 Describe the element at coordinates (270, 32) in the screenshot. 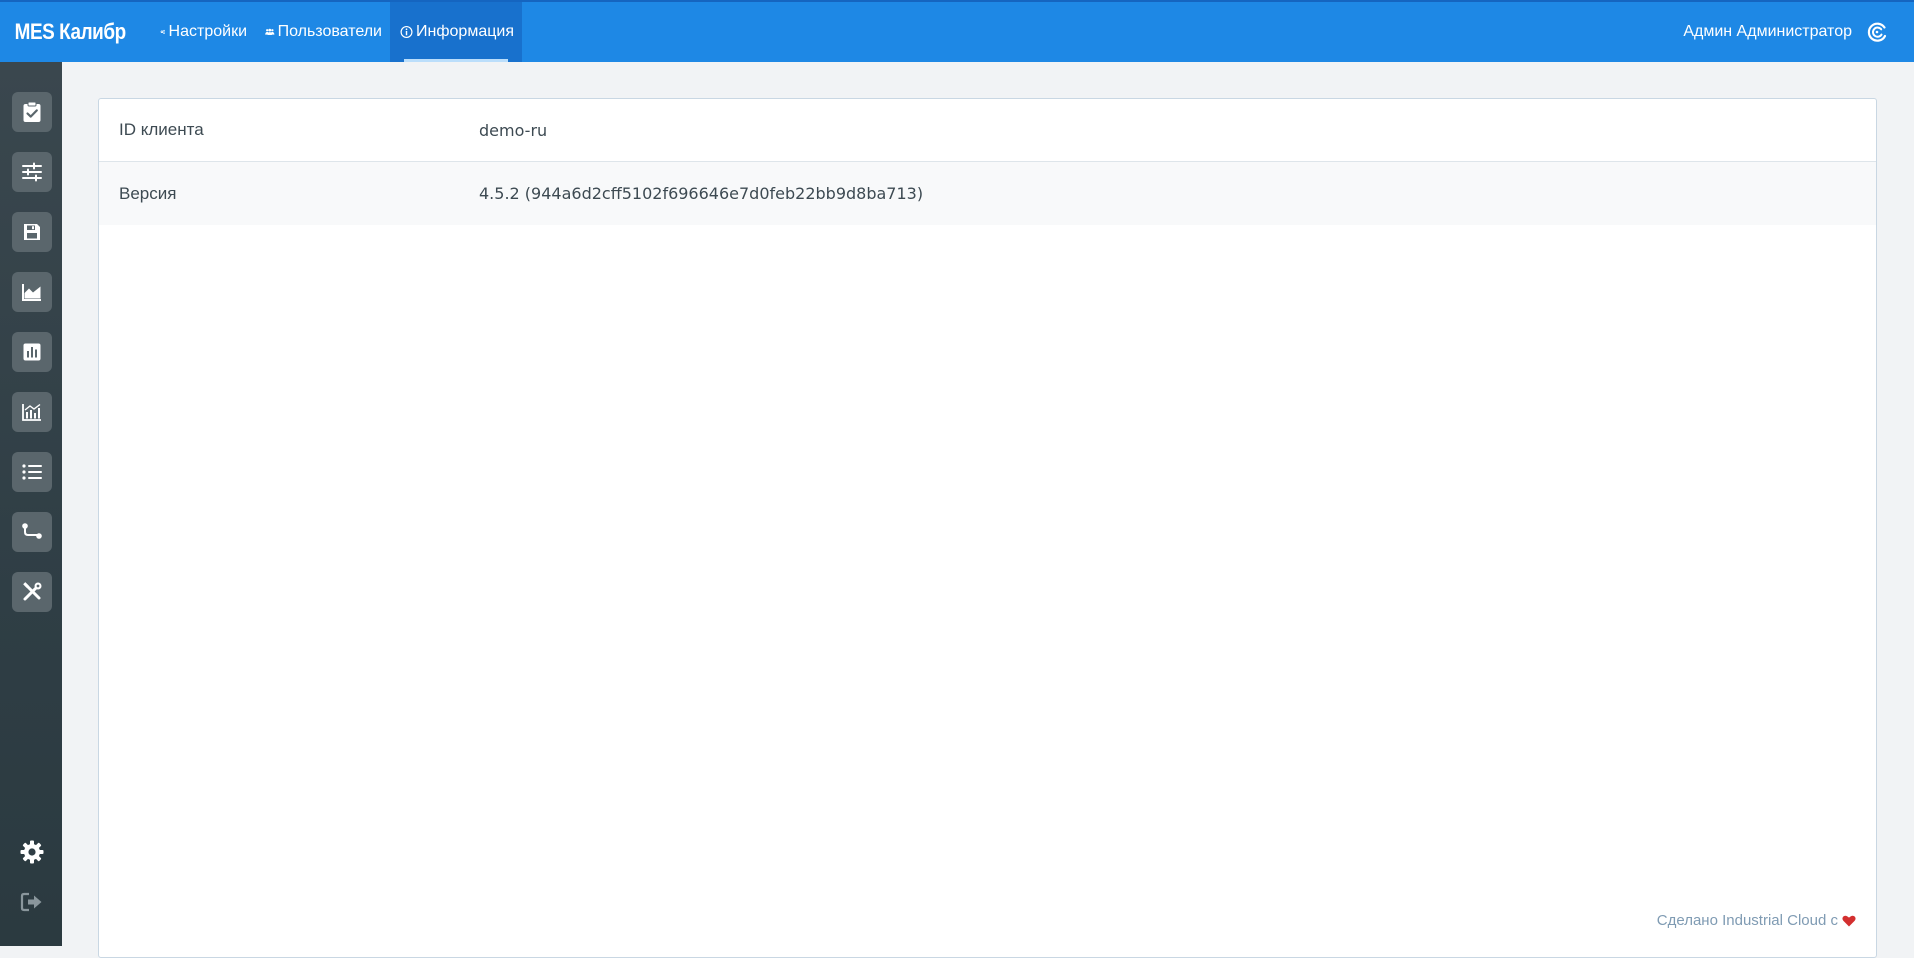

I see `users-icon` at that location.